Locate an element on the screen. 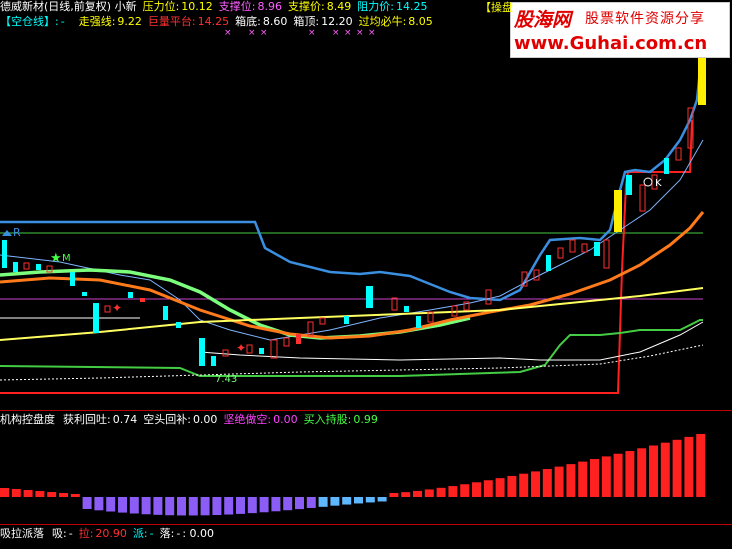  ma-line-dotted is located at coordinates (352, 362).